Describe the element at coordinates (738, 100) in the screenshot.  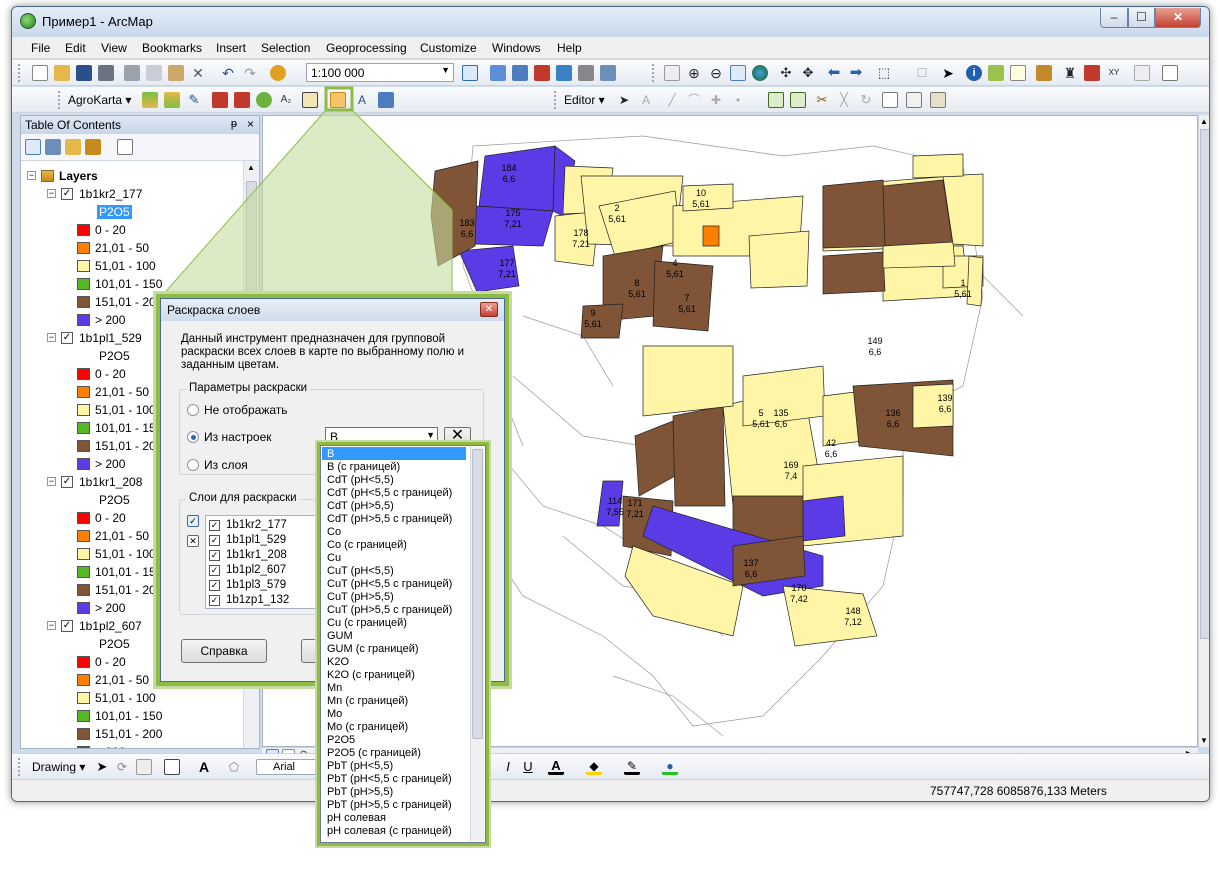
I see `point-icon: •` at that location.